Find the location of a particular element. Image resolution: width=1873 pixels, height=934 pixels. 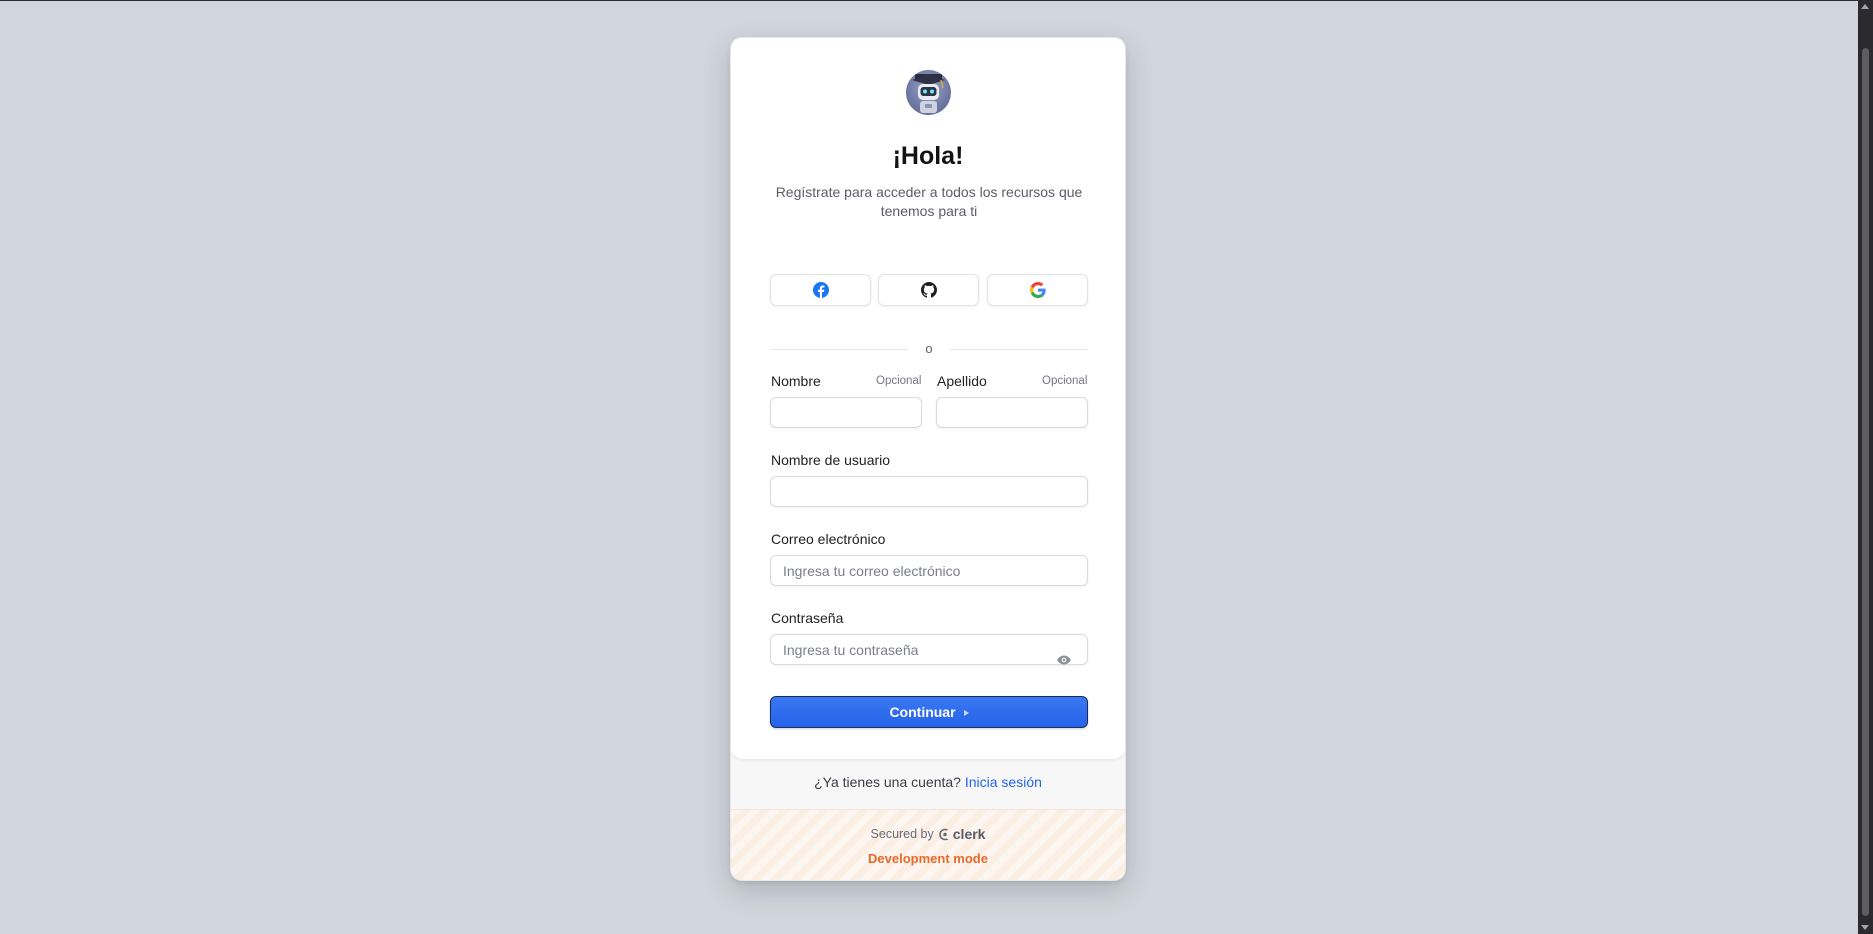

last-name-input is located at coordinates (1012, 412).